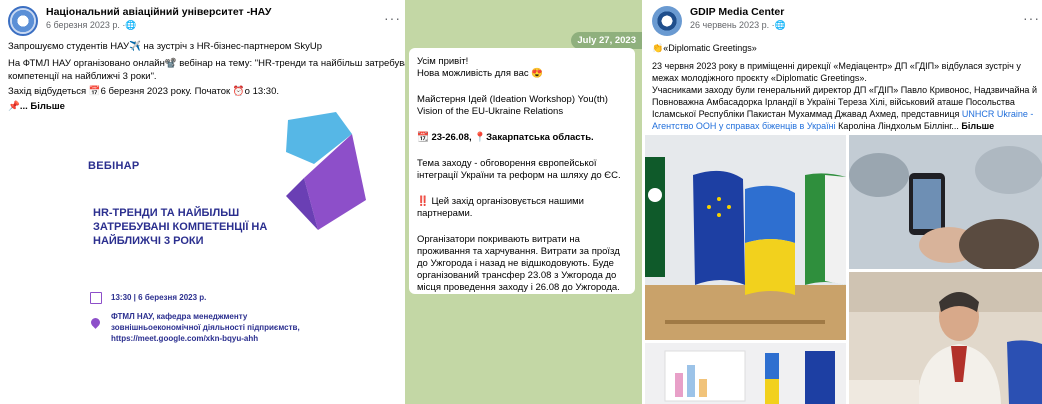  What do you see at coordinates (96, 298) in the screenshot?
I see `calendar-icon` at bounding box center [96, 298].